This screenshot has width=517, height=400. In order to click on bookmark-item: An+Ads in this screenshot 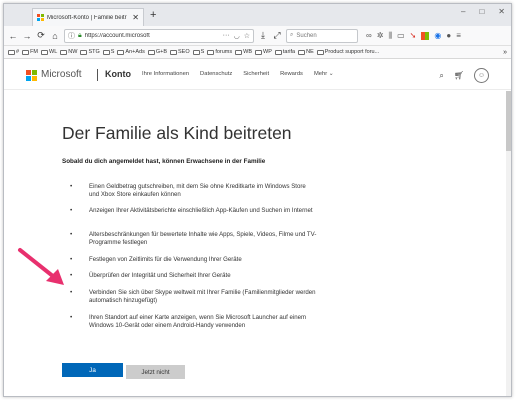, I will do `click(131, 52)`.